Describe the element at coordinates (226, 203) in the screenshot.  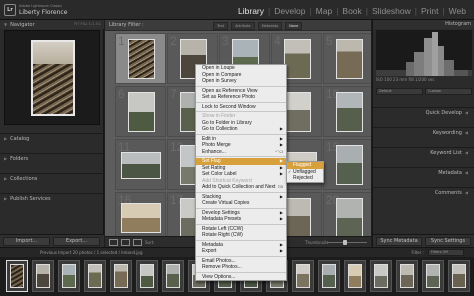
I see `menu-item-label: Create Virtual Copies` at that location.